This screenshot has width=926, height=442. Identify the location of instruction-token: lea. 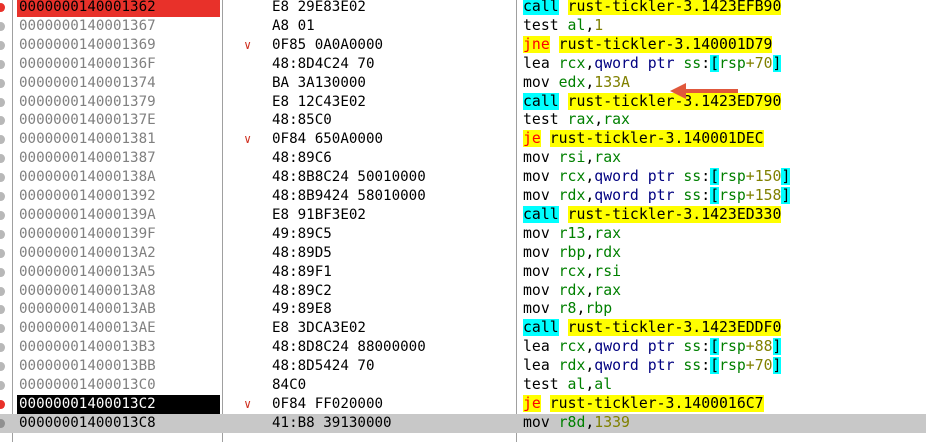
(541, 366).